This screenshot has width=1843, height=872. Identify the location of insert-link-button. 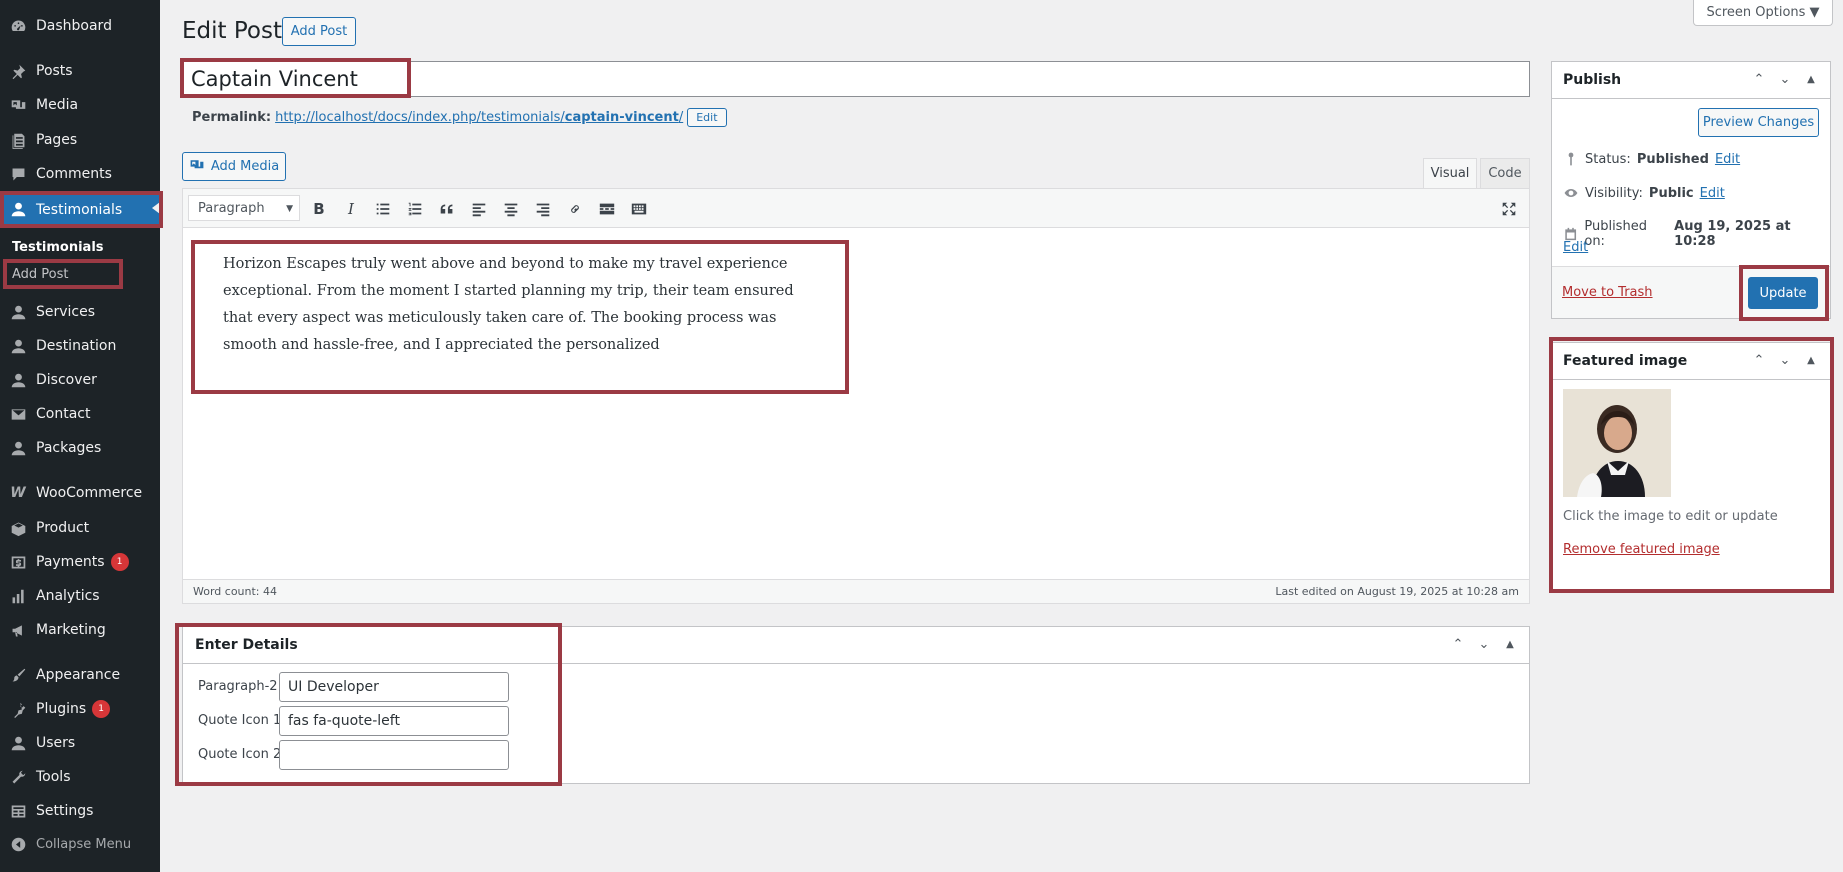
(575, 209).